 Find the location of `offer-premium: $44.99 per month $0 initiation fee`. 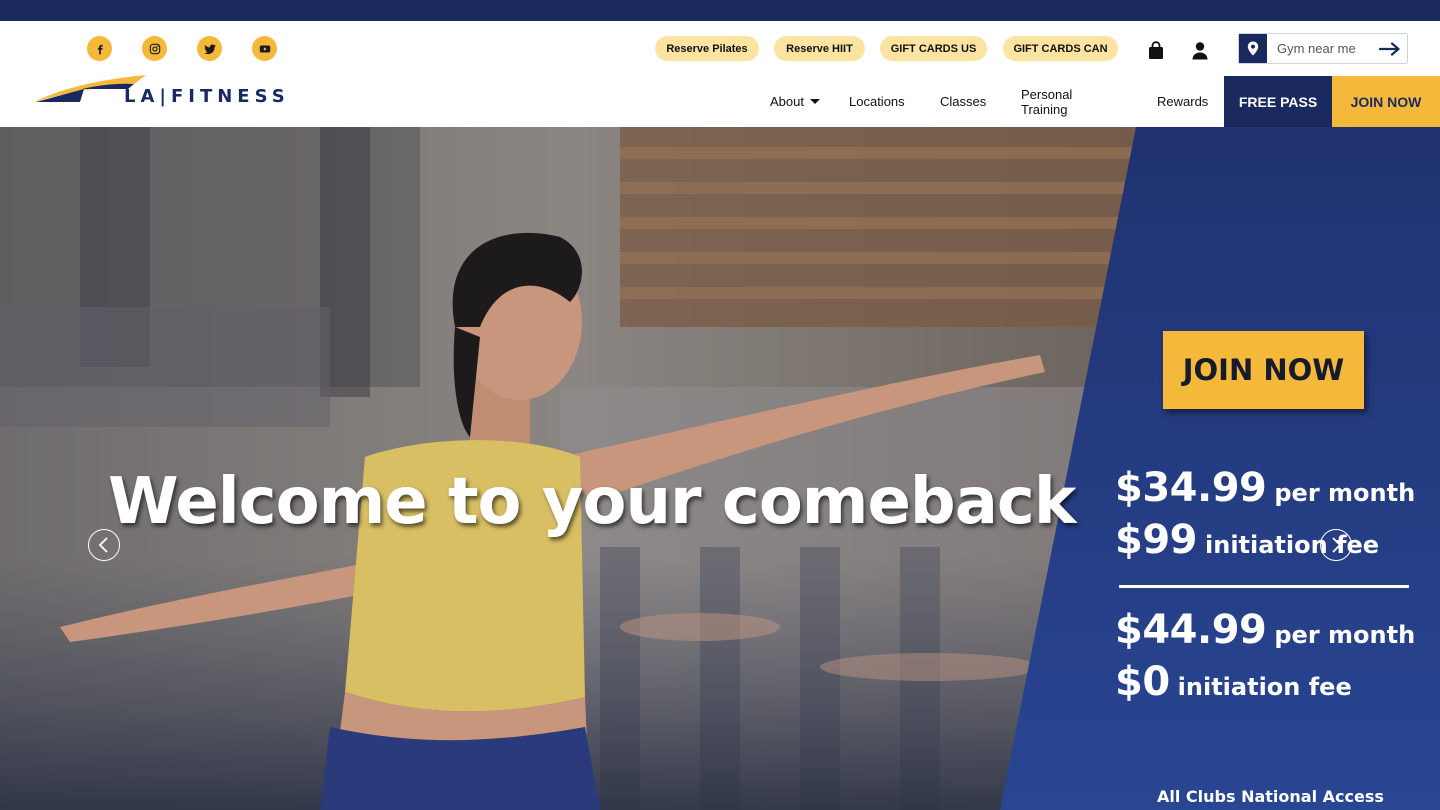

offer-premium: $44.99 per month $0 initiation fee is located at coordinates (1265, 659).